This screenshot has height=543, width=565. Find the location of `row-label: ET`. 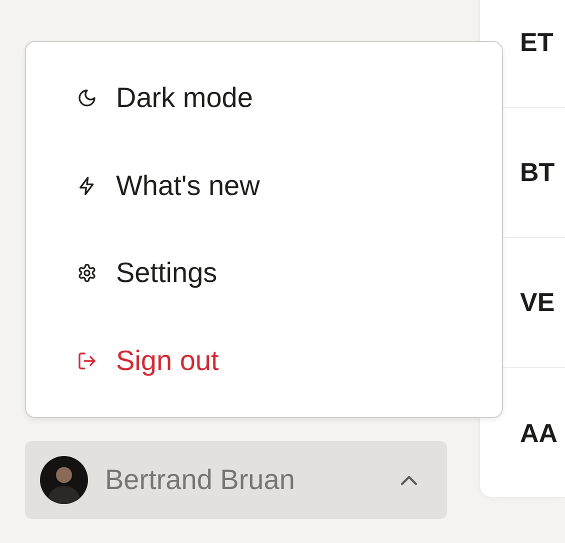

row-label: ET is located at coordinates (537, 42).